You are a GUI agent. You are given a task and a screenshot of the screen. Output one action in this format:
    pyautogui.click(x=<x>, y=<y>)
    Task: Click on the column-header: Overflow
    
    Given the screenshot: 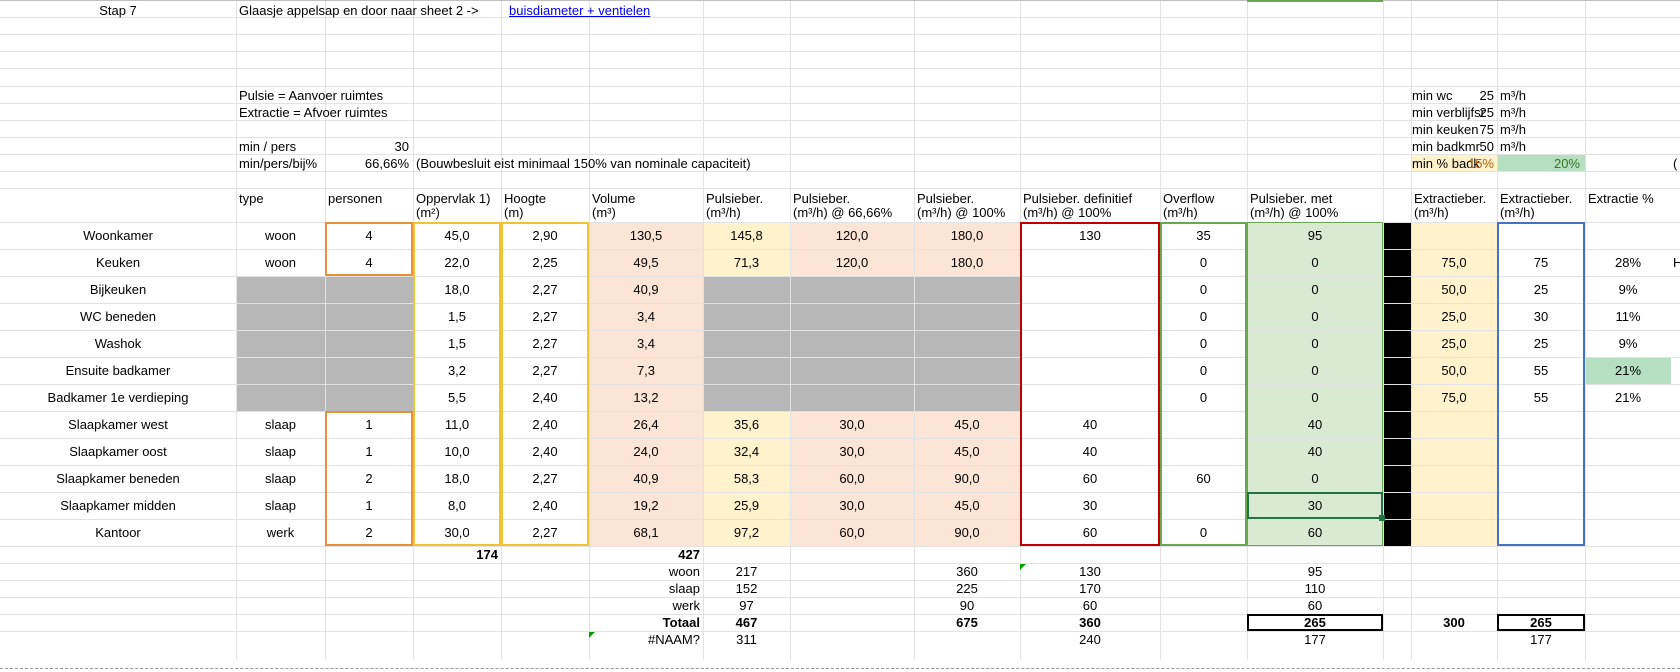 What is the action you would take?
    pyautogui.click(x=1188, y=199)
    